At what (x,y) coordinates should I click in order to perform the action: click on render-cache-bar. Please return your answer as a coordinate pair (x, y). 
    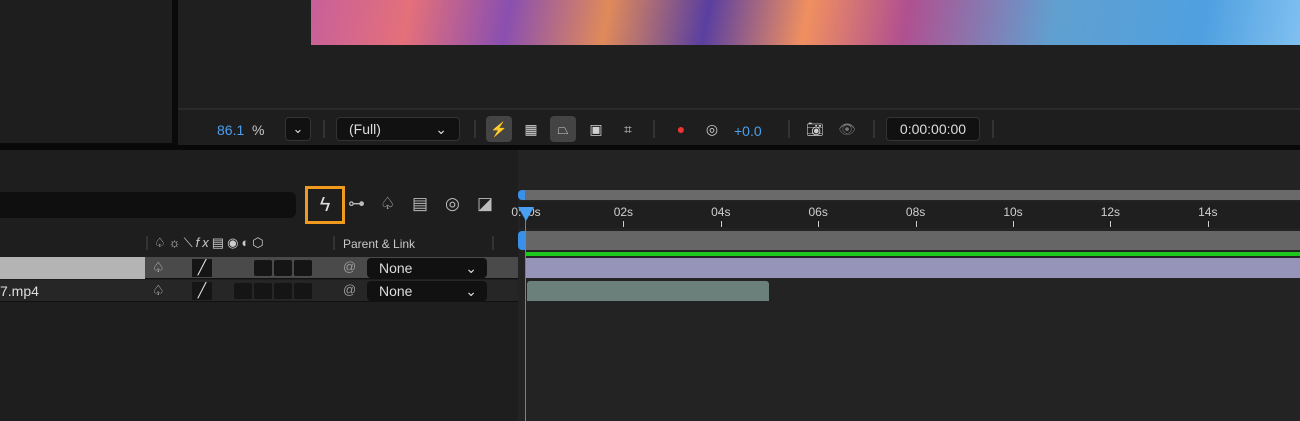
    Looking at the image, I should click on (912, 254).